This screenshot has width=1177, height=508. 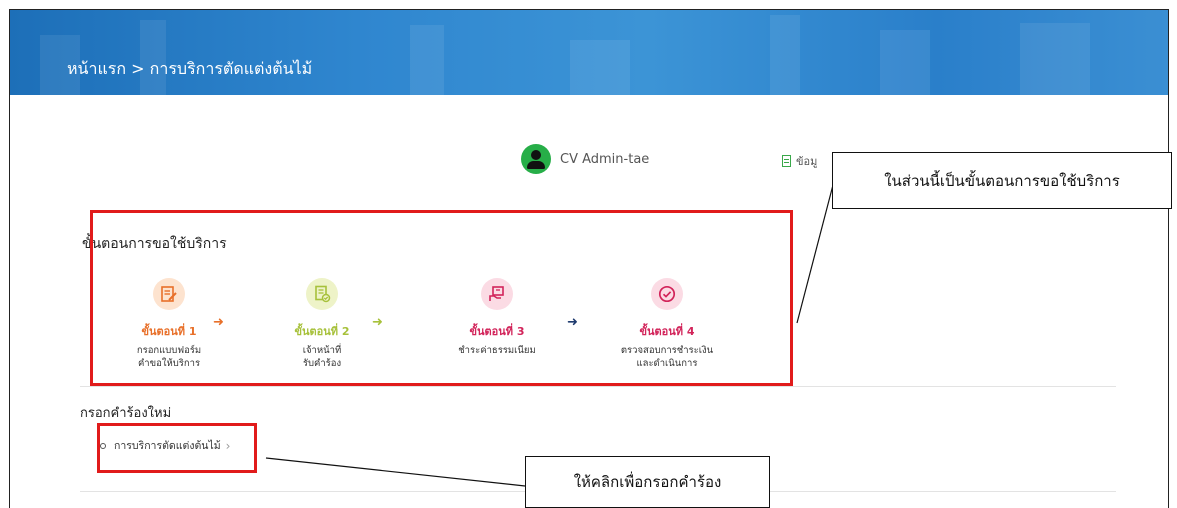 What do you see at coordinates (647, 482) in the screenshot?
I see `click-callout: ให้คลิกเพื่อกรอกคำร้อง` at bounding box center [647, 482].